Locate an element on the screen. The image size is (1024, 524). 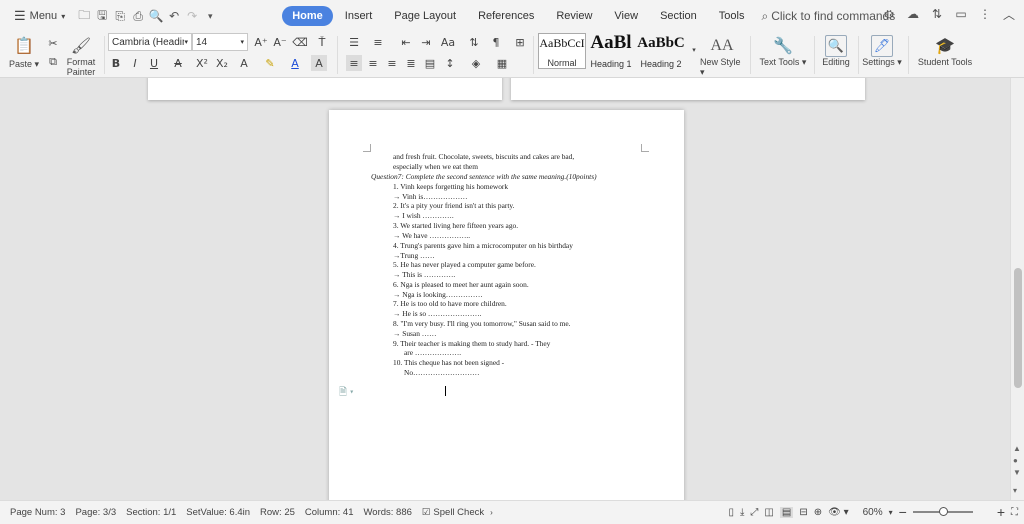
zoom-slider-knob is located at coordinates (943, 511).